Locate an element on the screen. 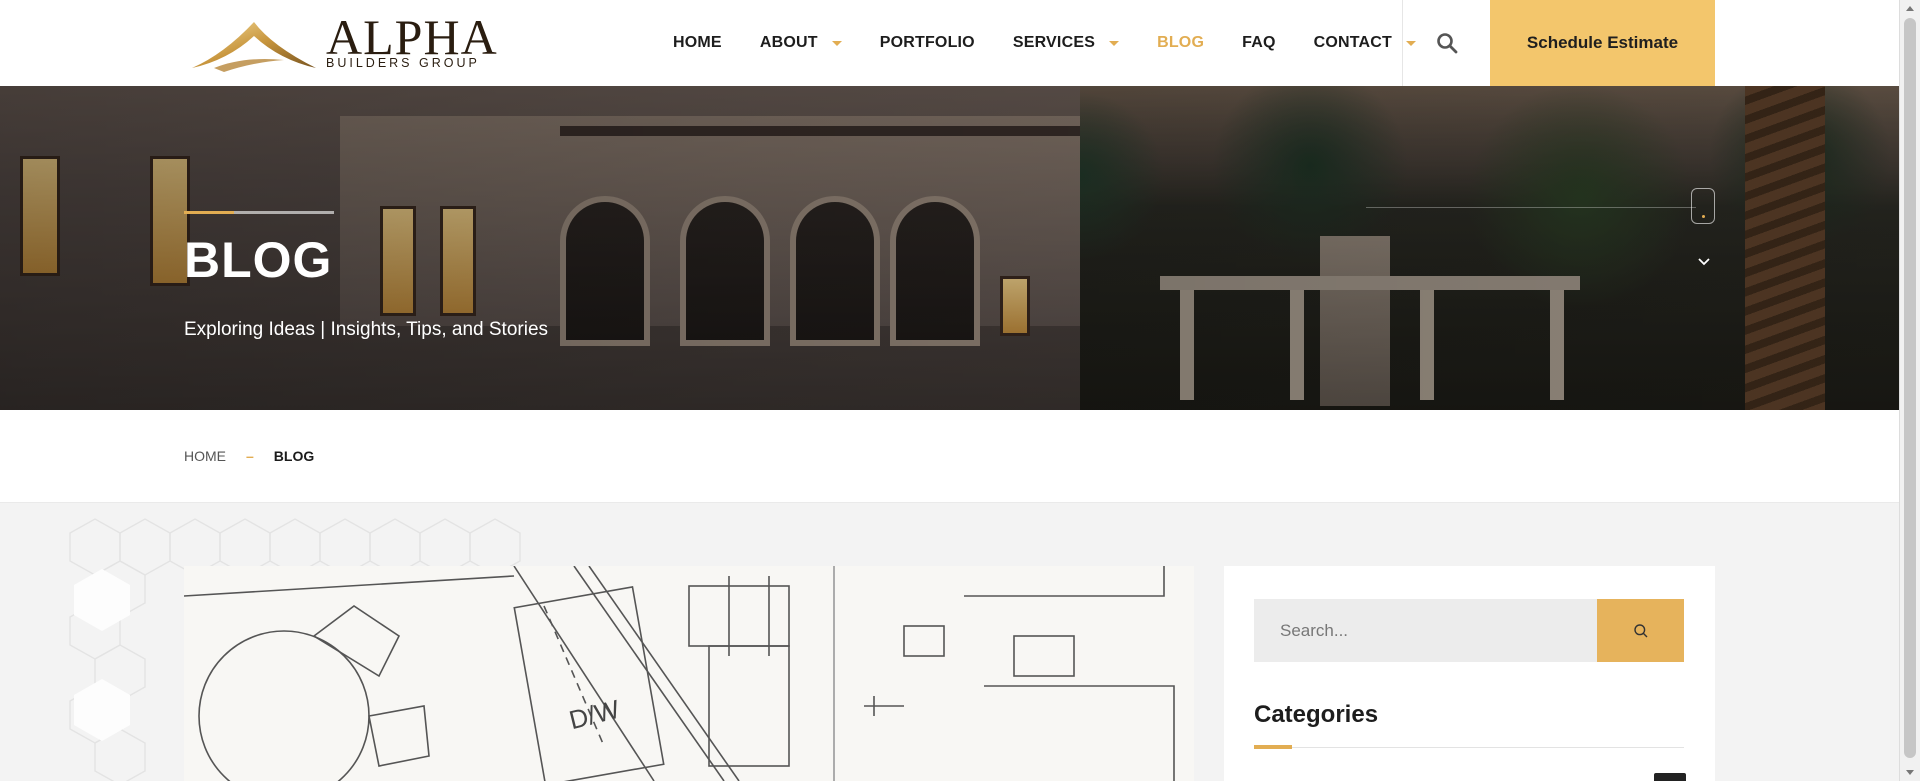  nav-portfolio-label: PORTFOLIO is located at coordinates (927, 42).